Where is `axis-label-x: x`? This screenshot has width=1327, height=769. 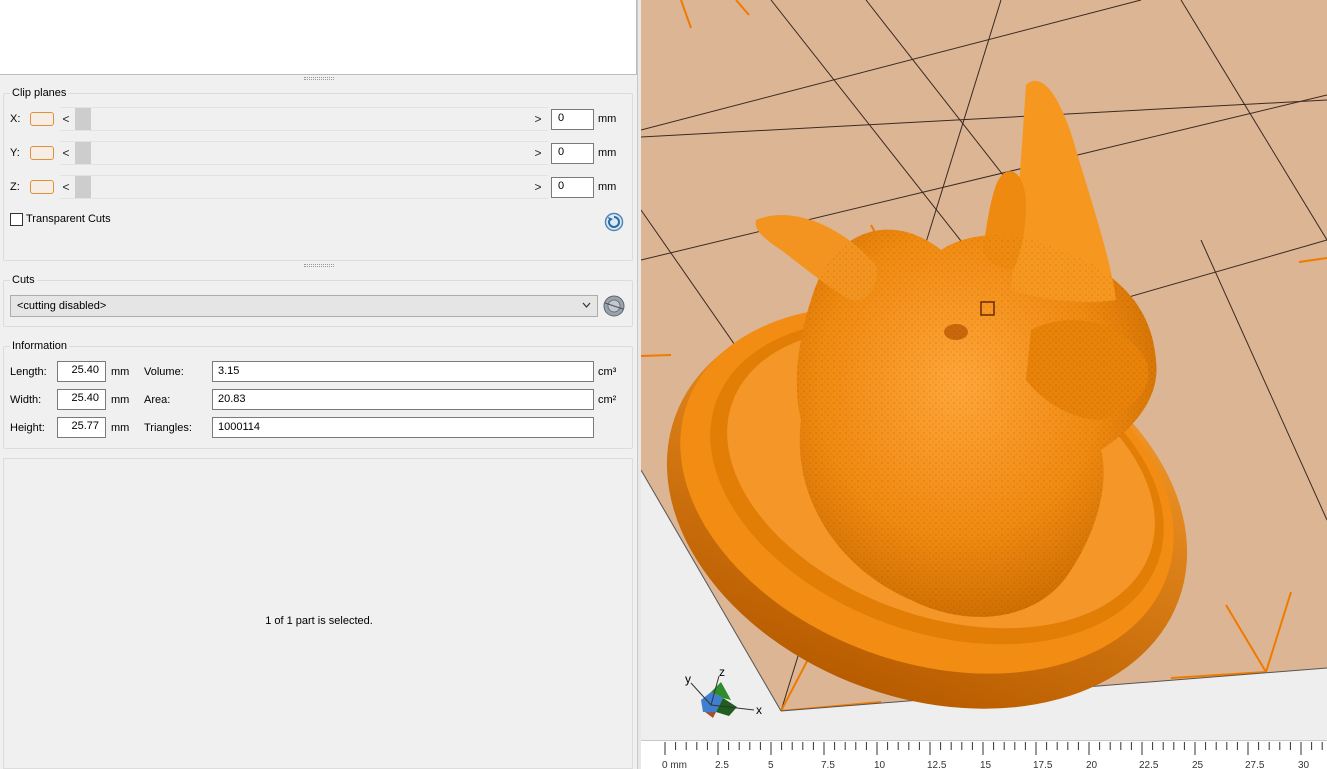 axis-label-x: x is located at coordinates (759, 710).